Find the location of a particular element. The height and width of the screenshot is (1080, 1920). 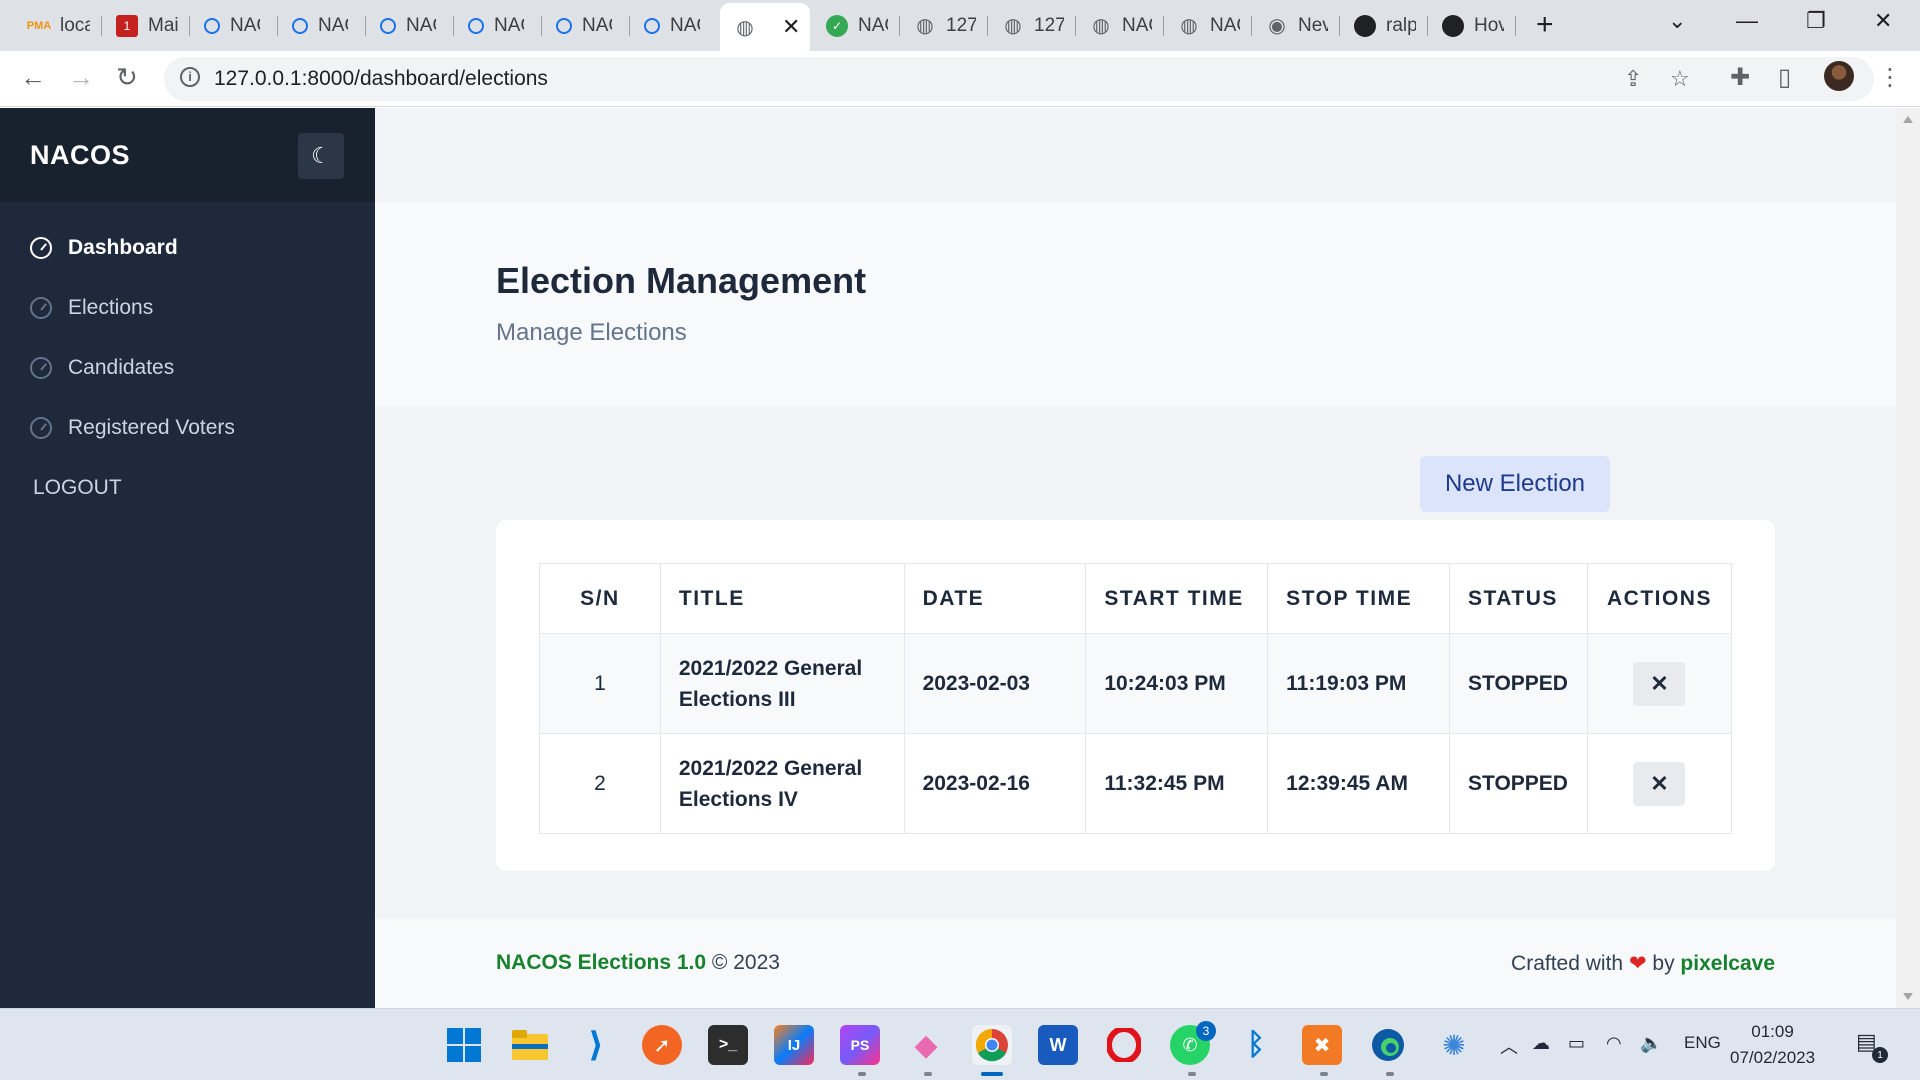

word-icon: W is located at coordinates (1058, 1045).